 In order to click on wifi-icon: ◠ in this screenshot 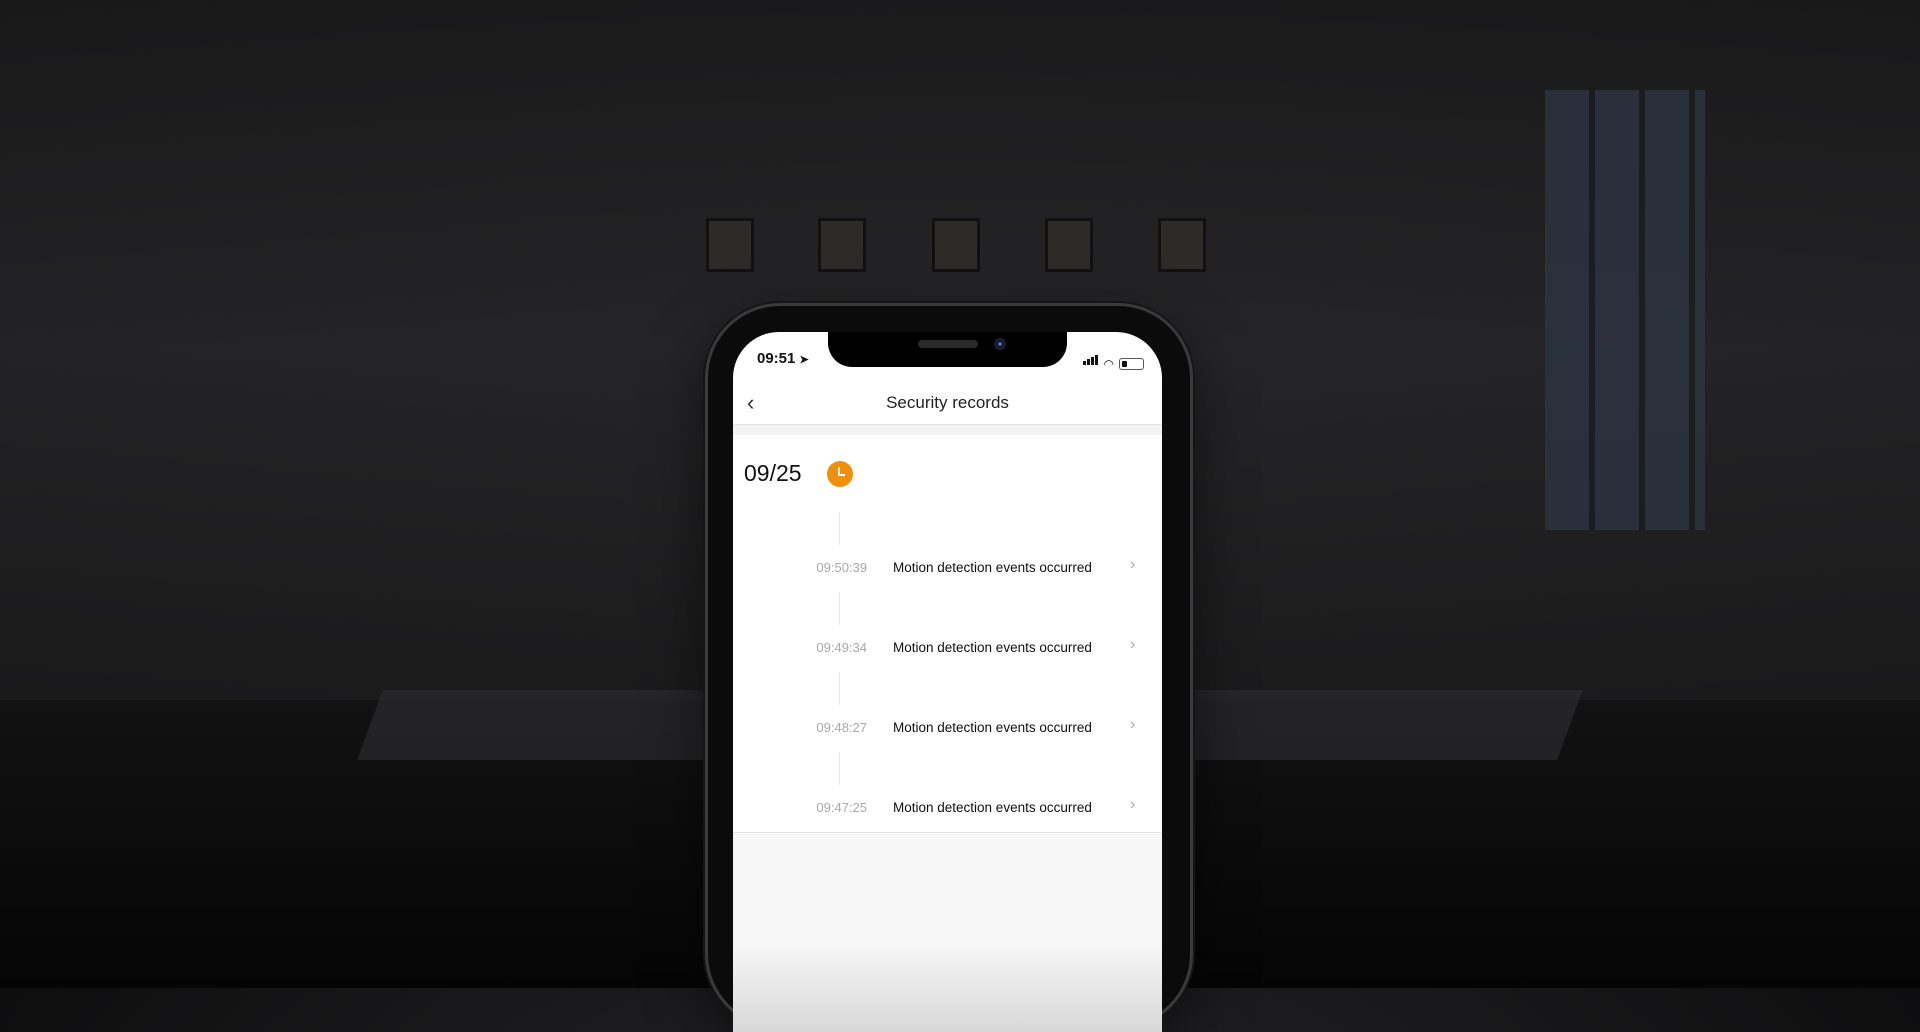, I will do `click(1108, 364)`.